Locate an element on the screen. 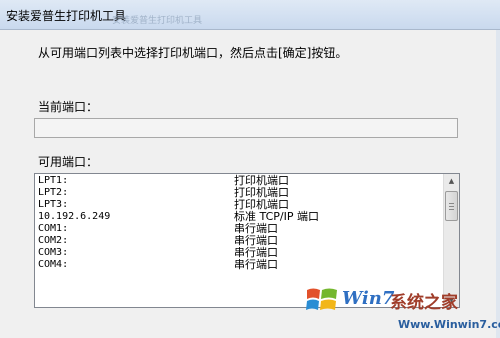 This screenshot has width=500, height=338. available-ports-label: 可用端口： is located at coordinates (68, 162).